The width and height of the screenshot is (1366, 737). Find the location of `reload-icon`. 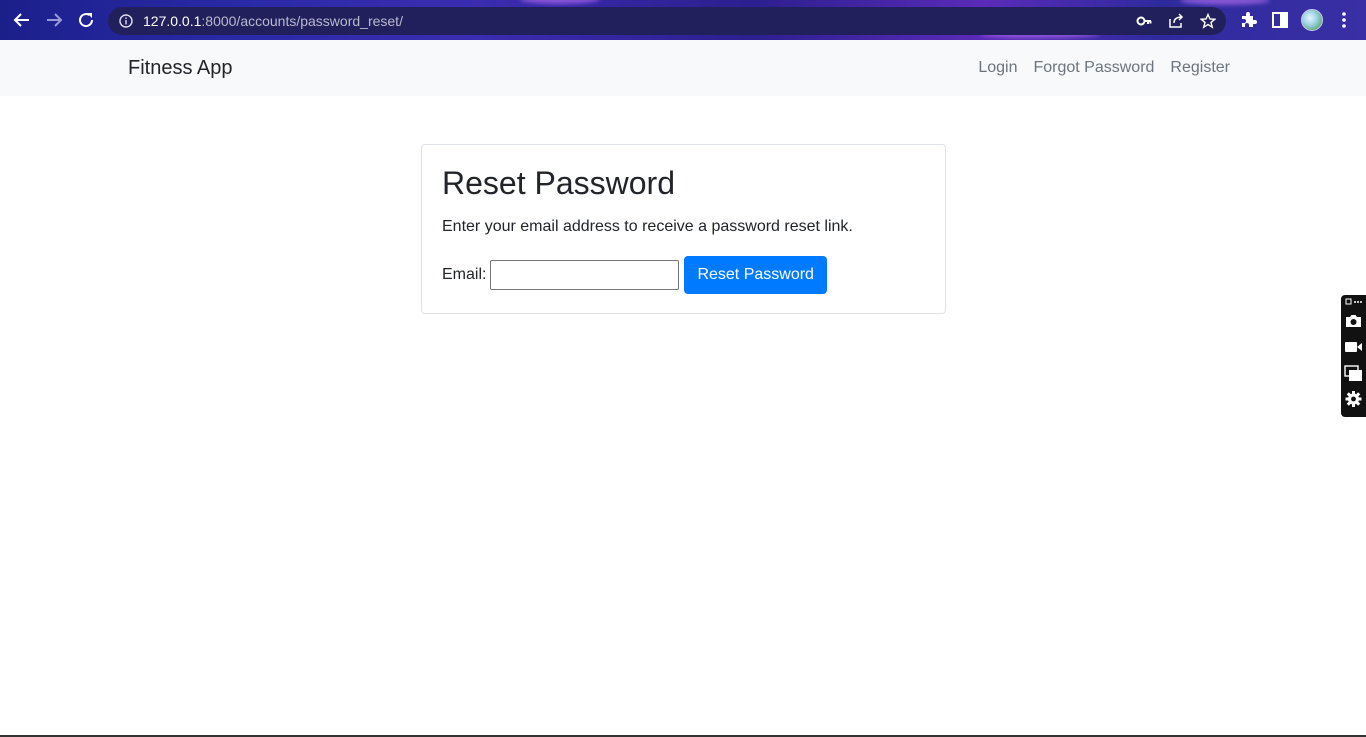

reload-icon is located at coordinates (86, 20).